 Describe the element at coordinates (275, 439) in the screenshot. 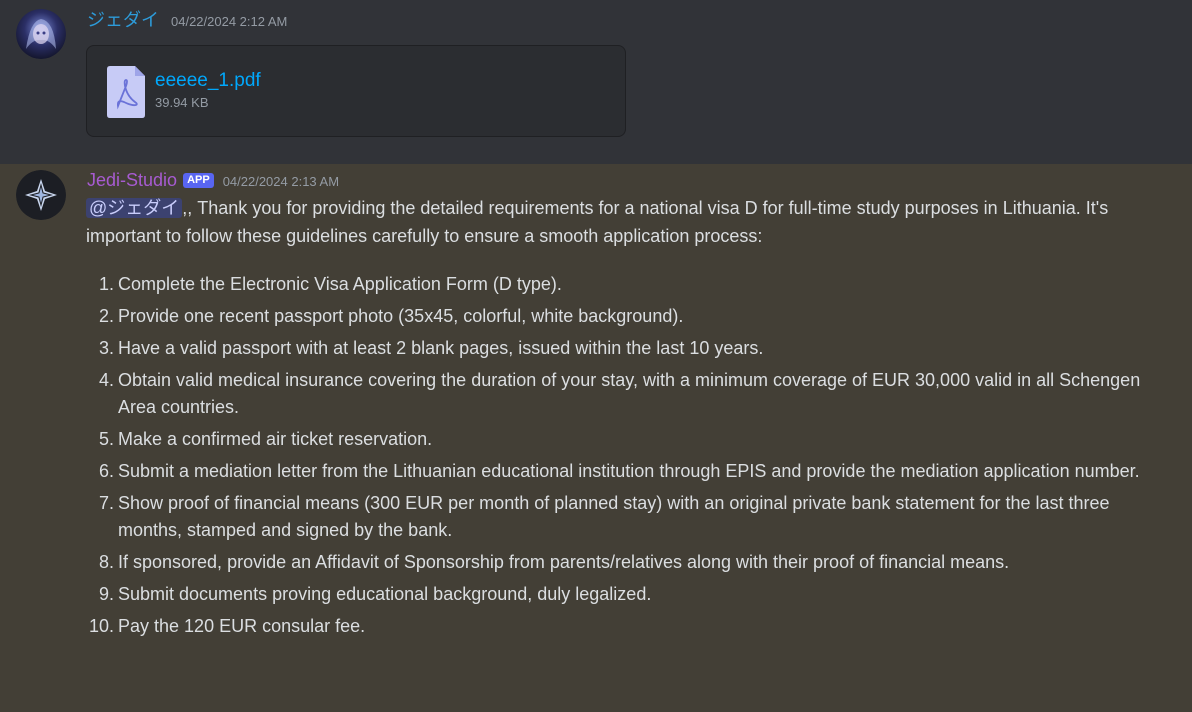

I see `list-text: Make a confirmed air ticket reservation.` at that location.